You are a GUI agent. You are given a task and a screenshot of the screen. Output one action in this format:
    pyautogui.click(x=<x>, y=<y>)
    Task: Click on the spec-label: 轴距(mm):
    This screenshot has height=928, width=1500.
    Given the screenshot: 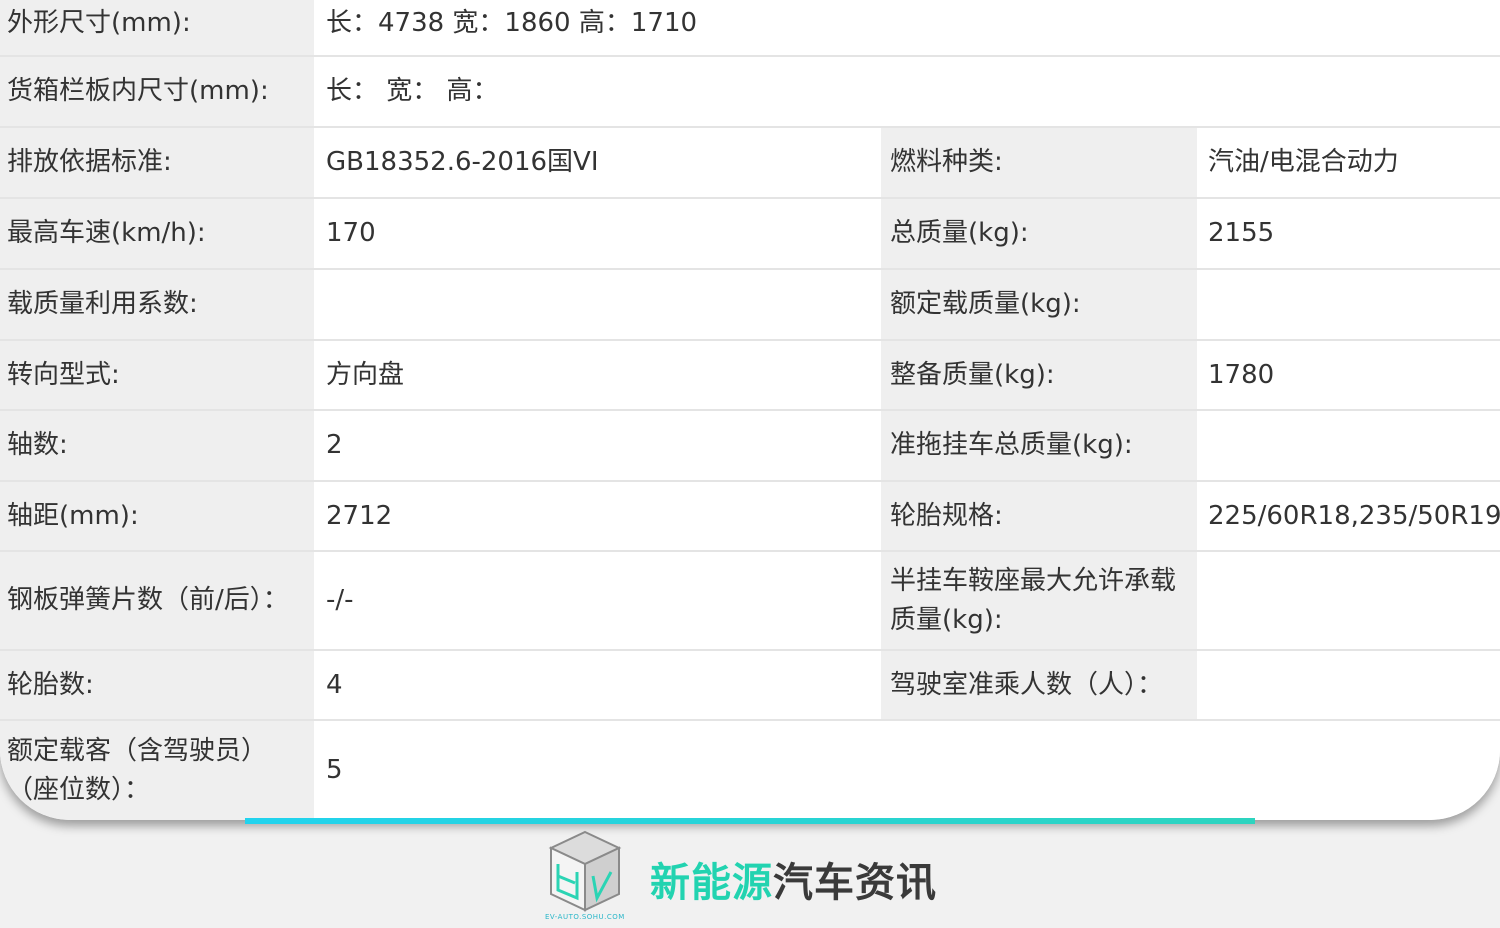 What is the action you would take?
    pyautogui.click(x=157, y=516)
    